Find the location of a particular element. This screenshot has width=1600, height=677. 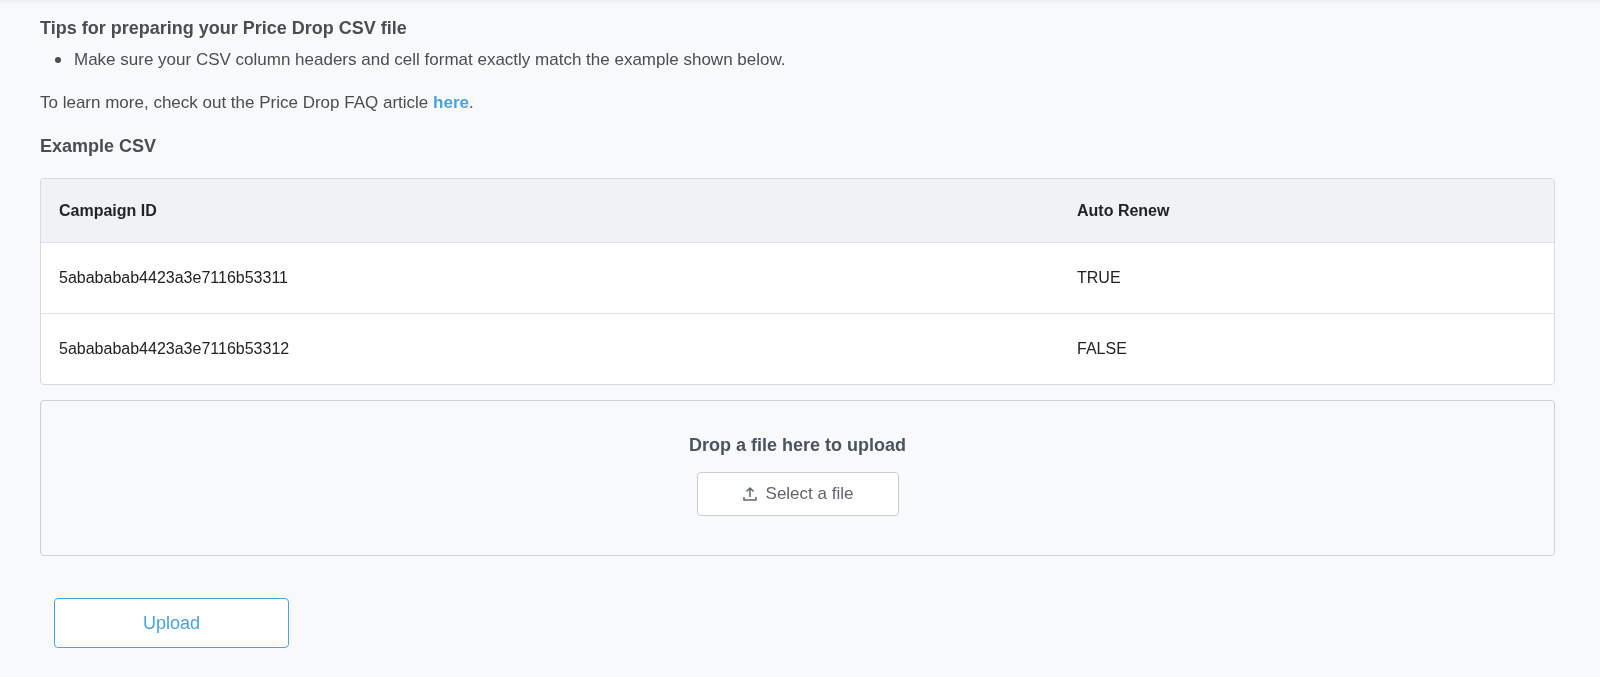

table-cell-text: 5abababab4423a3e7116b53312 is located at coordinates (174, 349).